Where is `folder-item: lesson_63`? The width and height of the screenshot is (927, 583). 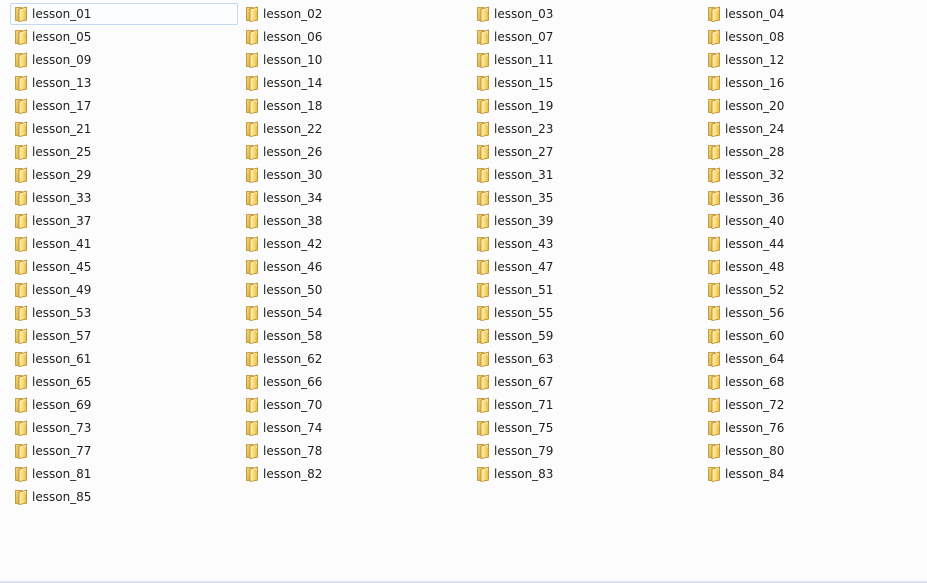
folder-item: lesson_63 is located at coordinates (586, 359).